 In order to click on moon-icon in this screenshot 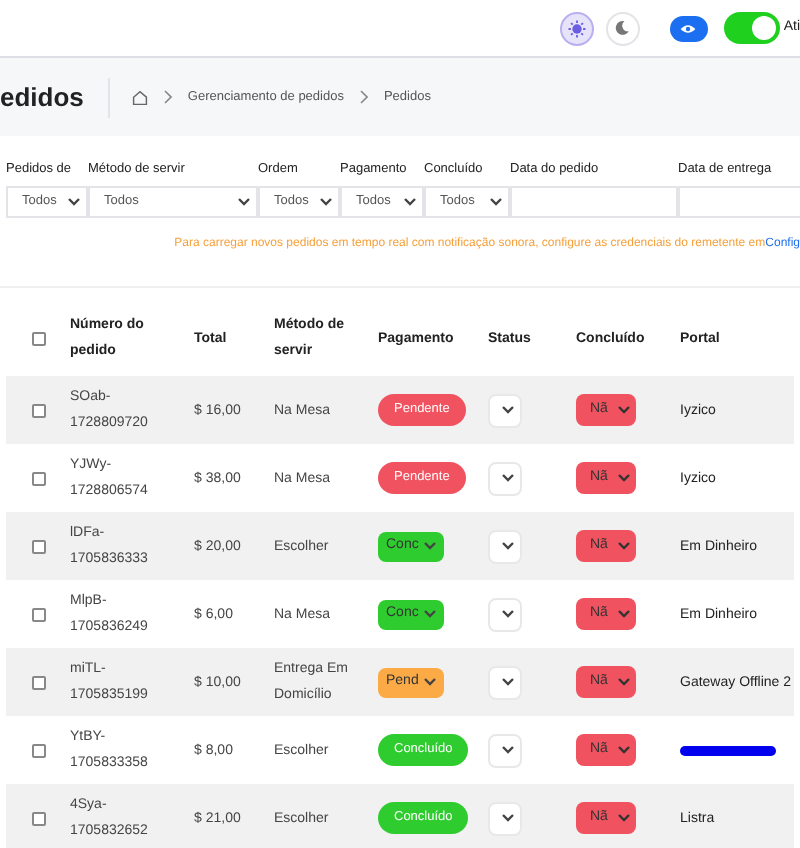, I will do `click(622, 28)`.